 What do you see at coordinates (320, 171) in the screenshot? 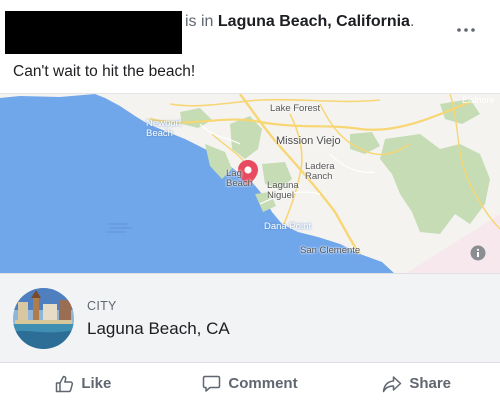
I see `map-label-ladera-ranch: Ladera Ranch` at bounding box center [320, 171].